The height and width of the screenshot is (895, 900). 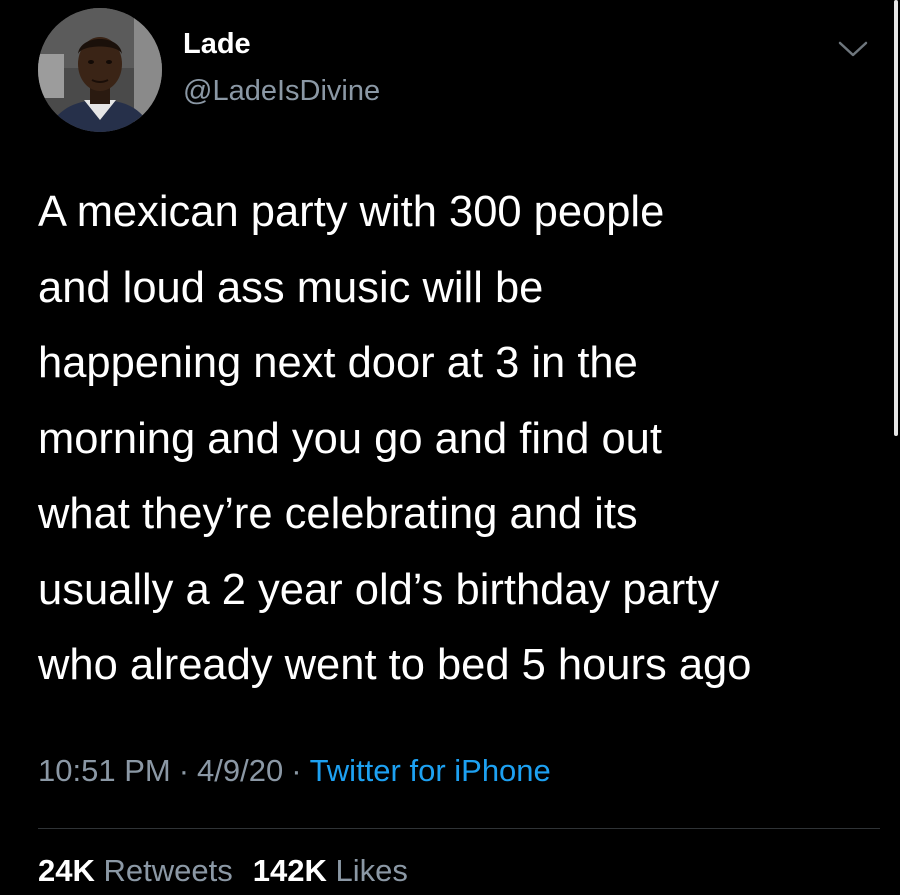 I want to click on scrollbar, so click(x=896, y=218).